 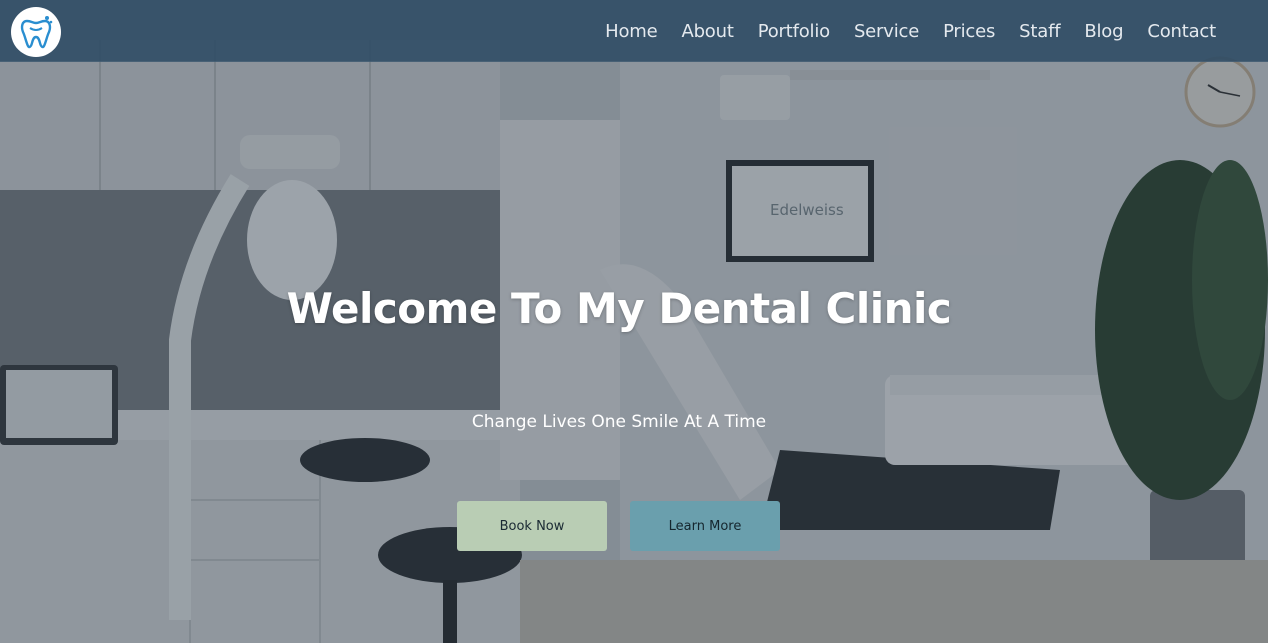 What do you see at coordinates (707, 31) in the screenshot?
I see `nav-link-about: About` at bounding box center [707, 31].